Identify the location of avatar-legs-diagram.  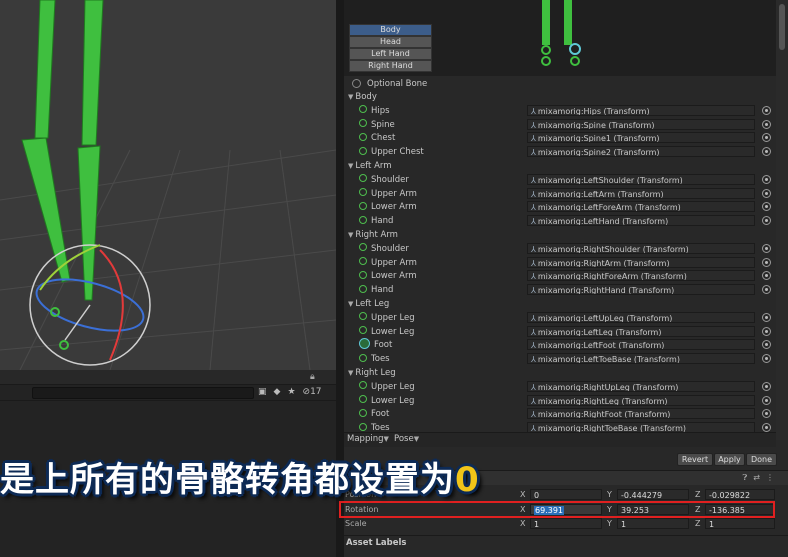
(561, 33).